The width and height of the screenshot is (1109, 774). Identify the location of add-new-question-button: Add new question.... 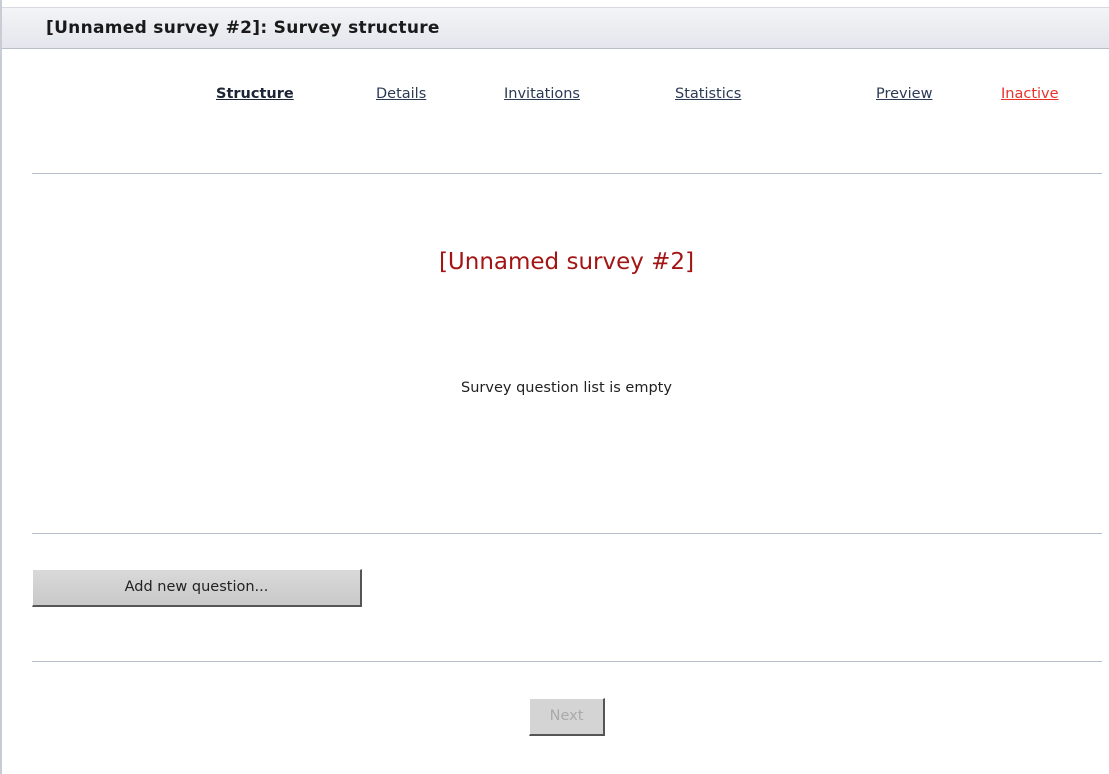
(197, 588).